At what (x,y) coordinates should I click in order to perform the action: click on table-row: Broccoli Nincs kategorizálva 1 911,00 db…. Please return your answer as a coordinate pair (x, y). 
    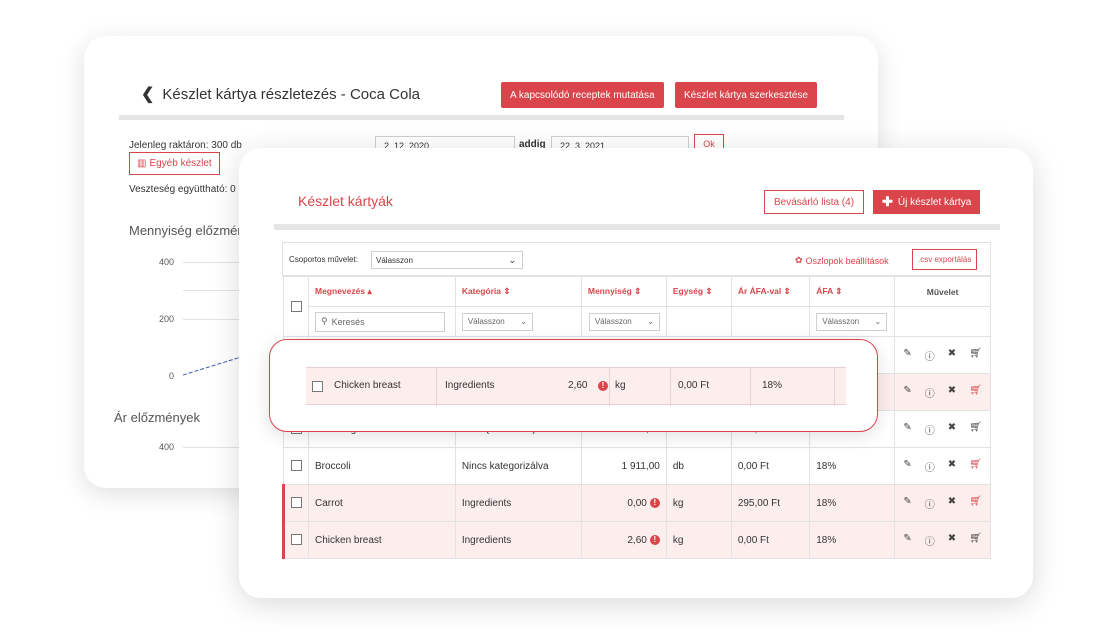
    Looking at the image, I should click on (637, 466).